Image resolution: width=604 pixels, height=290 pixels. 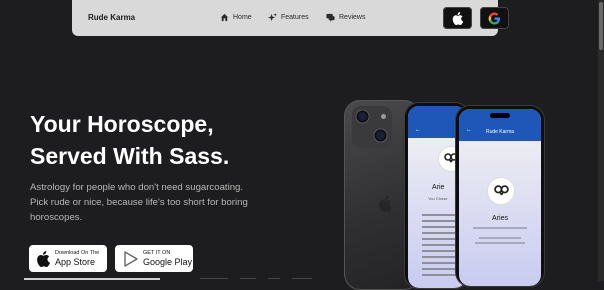 I want to click on nav-link-features-label: Features, so click(x=295, y=17).